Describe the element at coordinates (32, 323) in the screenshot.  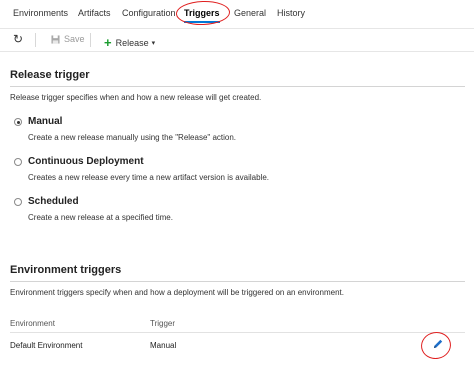
I see `column-header-environment: Environment` at that location.